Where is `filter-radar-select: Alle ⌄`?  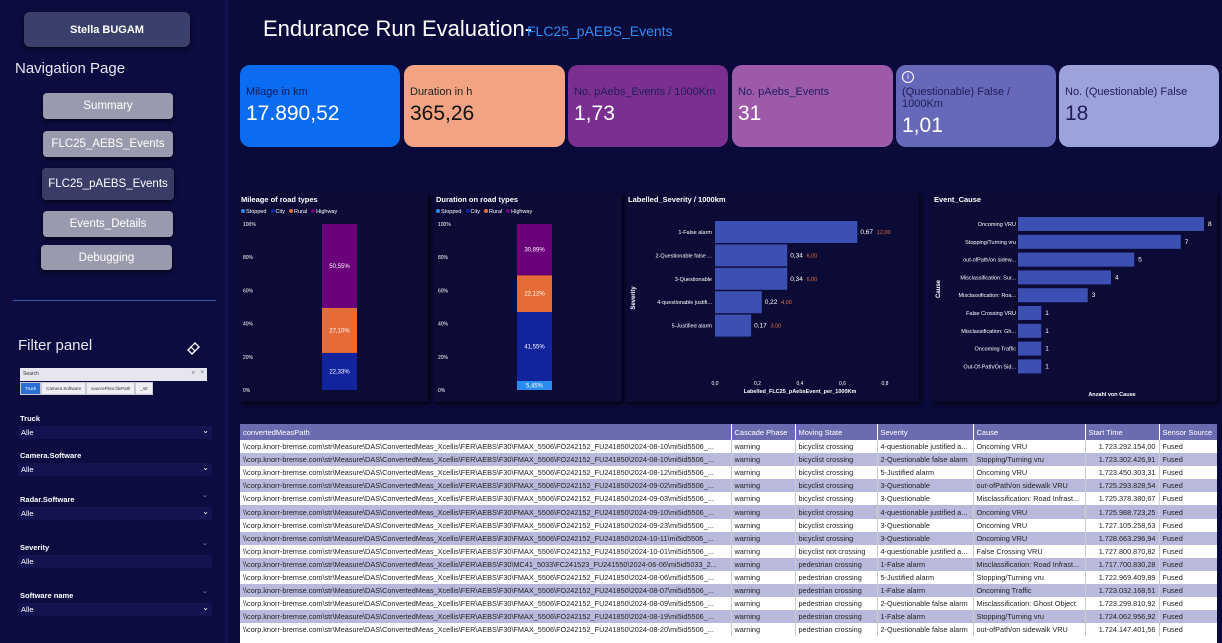 filter-radar-select: Alle ⌄ is located at coordinates (115, 513).